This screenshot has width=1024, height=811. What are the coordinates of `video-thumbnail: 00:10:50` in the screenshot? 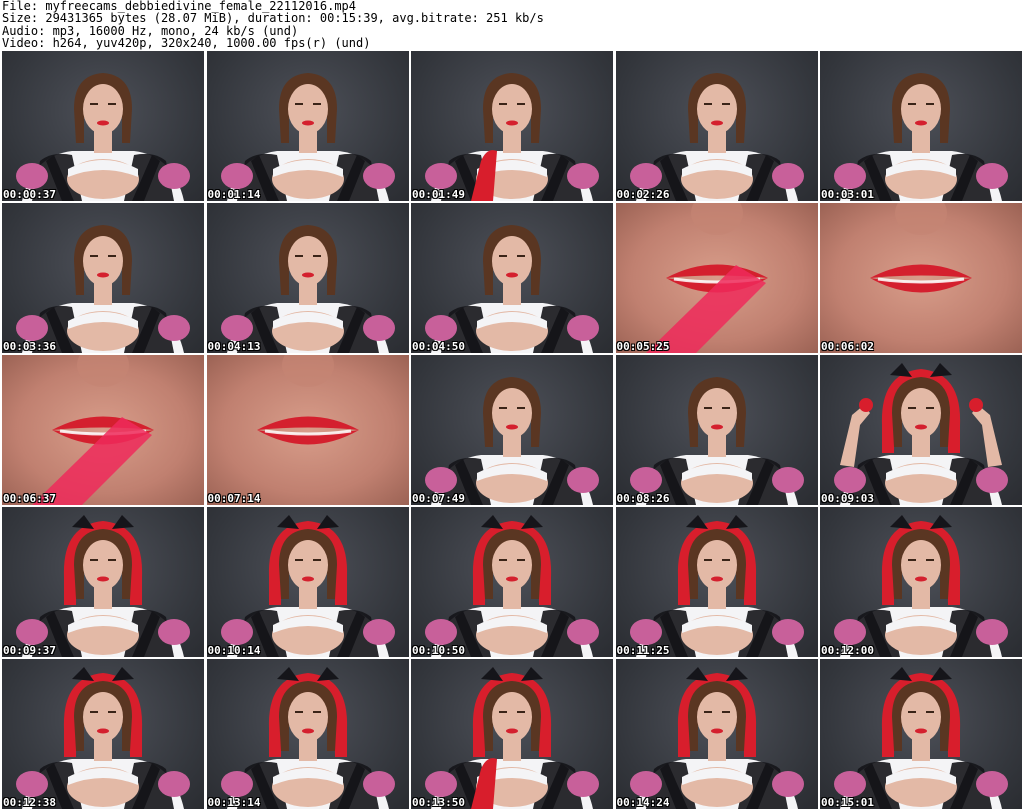 It's located at (512, 582).